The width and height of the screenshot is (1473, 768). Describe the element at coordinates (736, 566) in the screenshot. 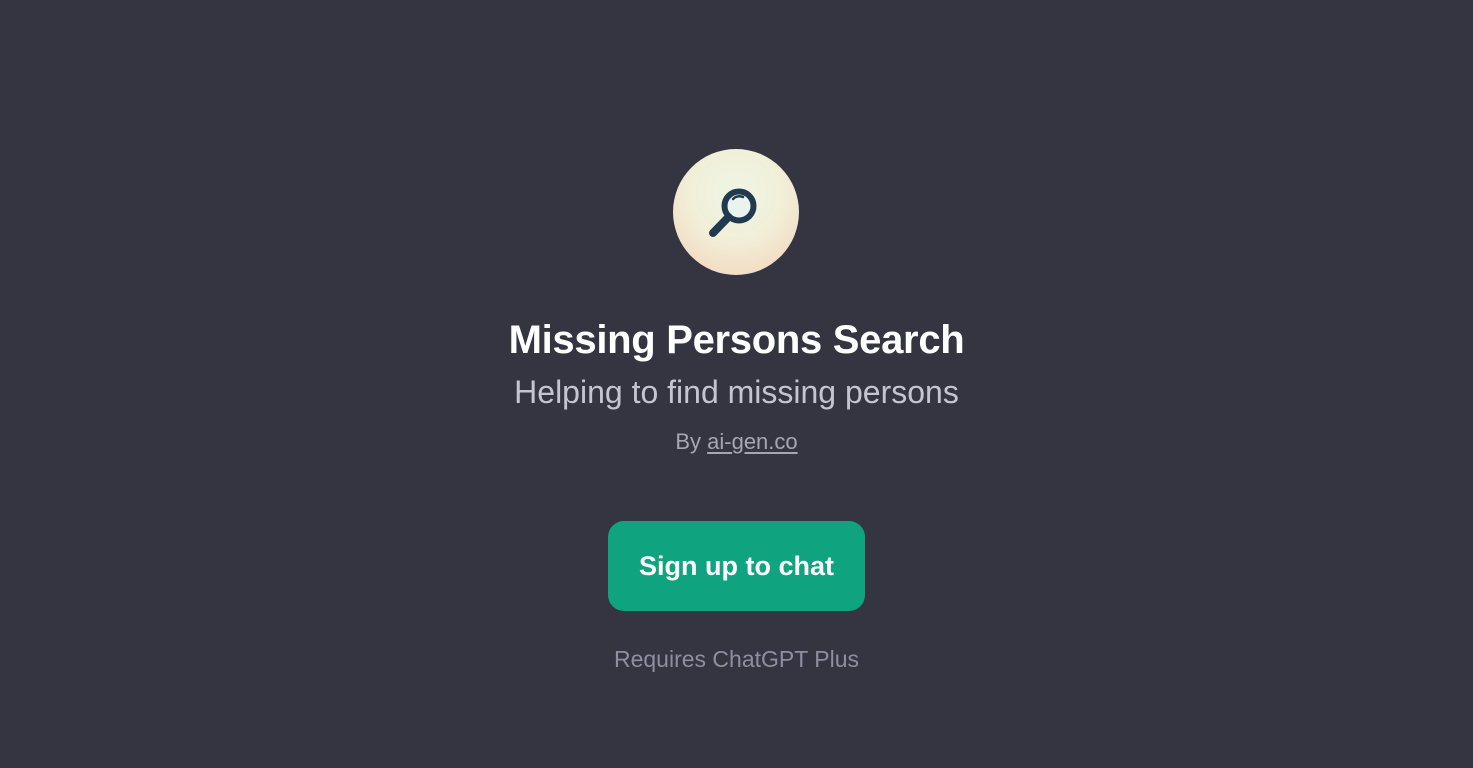

I see `sign-up-to-chat-button: Sign up to chat` at that location.